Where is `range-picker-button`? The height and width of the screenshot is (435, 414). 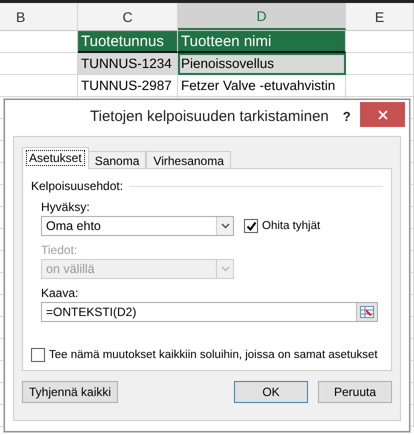
range-picker-button is located at coordinates (366, 312).